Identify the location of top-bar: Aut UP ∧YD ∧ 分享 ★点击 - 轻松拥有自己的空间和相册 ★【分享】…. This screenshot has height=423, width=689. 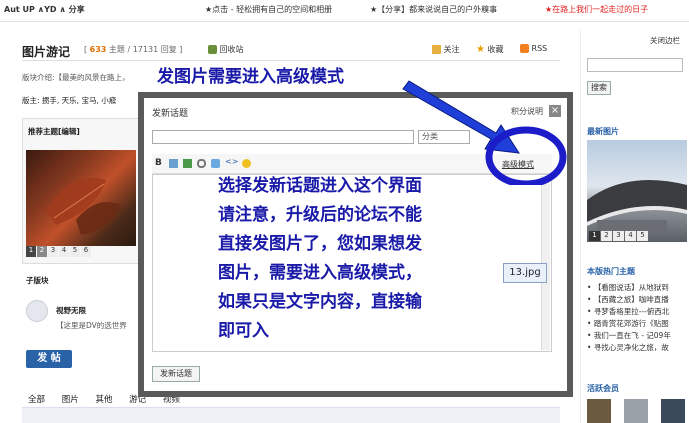
(344, 11).